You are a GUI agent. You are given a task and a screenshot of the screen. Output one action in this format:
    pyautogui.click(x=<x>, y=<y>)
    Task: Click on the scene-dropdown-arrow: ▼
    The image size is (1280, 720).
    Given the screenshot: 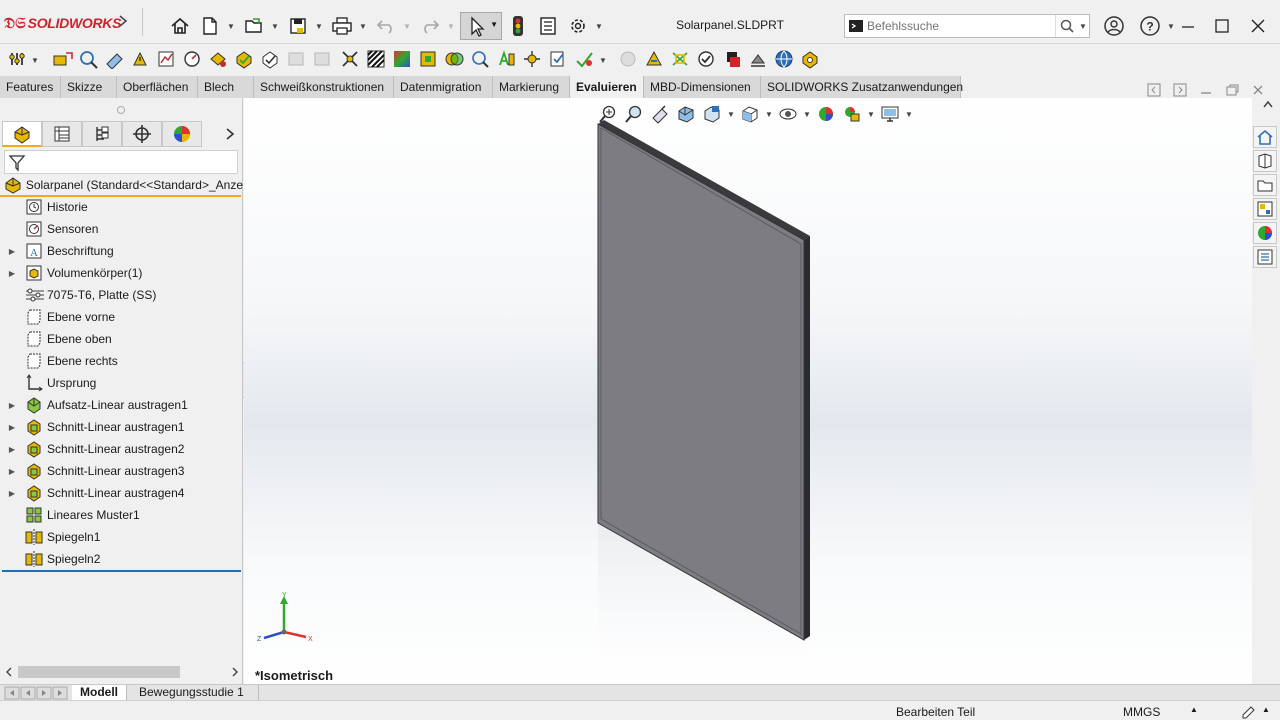 What is the action you would take?
    pyautogui.click(x=871, y=114)
    